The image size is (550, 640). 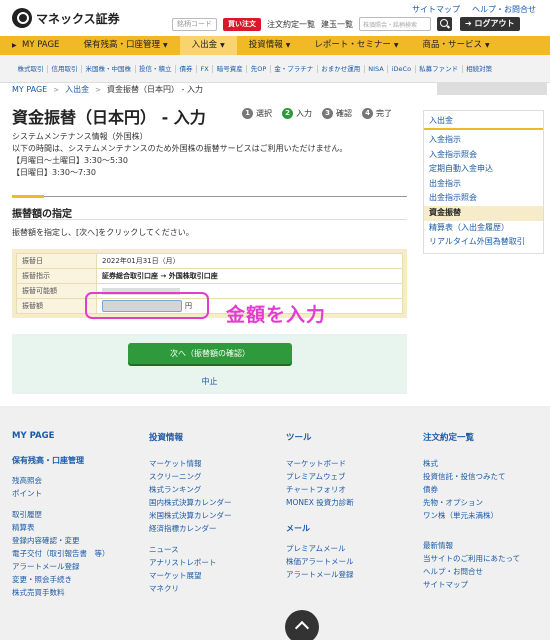 I want to click on footer-link: ワン株（単元未満株）, so click(x=471, y=515).